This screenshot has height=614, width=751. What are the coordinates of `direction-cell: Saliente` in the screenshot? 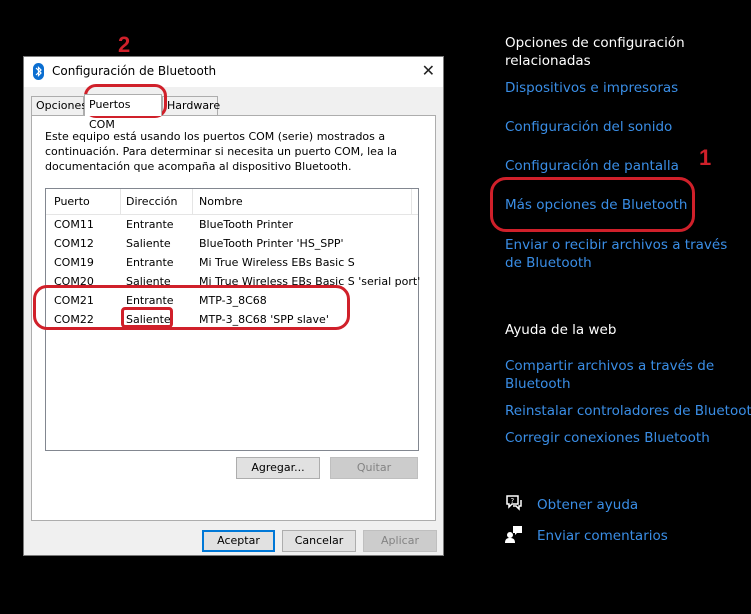 It's located at (148, 243).